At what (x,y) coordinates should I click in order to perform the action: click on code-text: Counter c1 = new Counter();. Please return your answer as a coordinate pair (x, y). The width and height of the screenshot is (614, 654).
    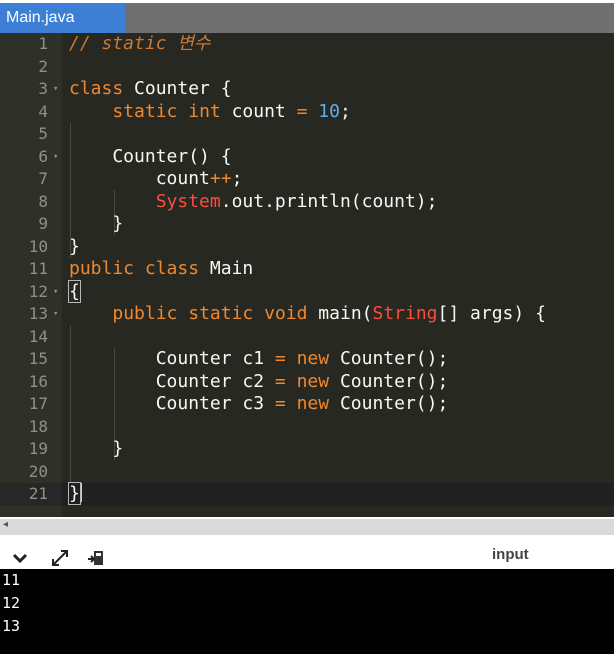
    Looking at the image, I should click on (259, 359).